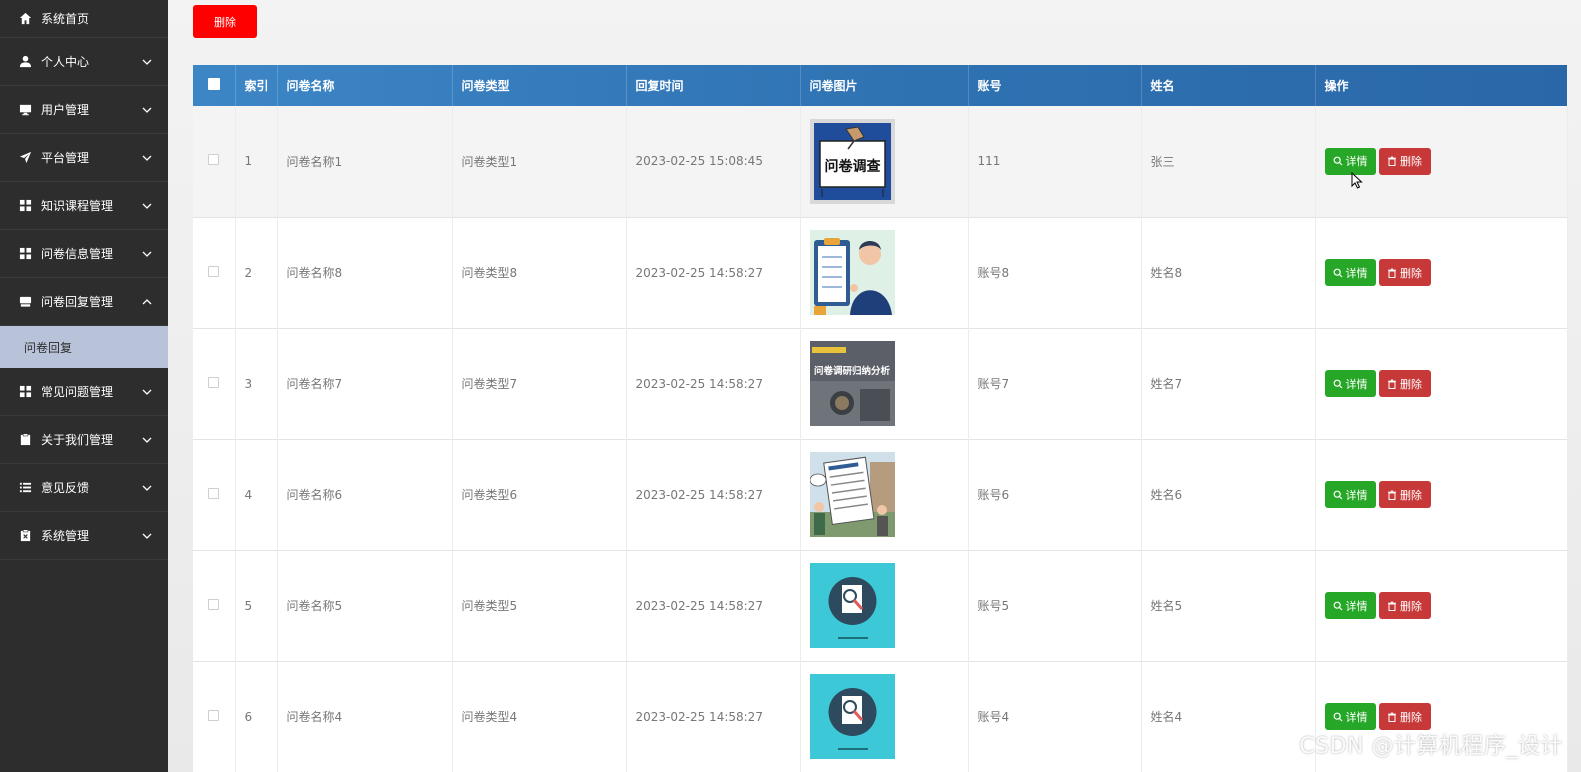  I want to click on cell-index: 4, so click(256, 494).